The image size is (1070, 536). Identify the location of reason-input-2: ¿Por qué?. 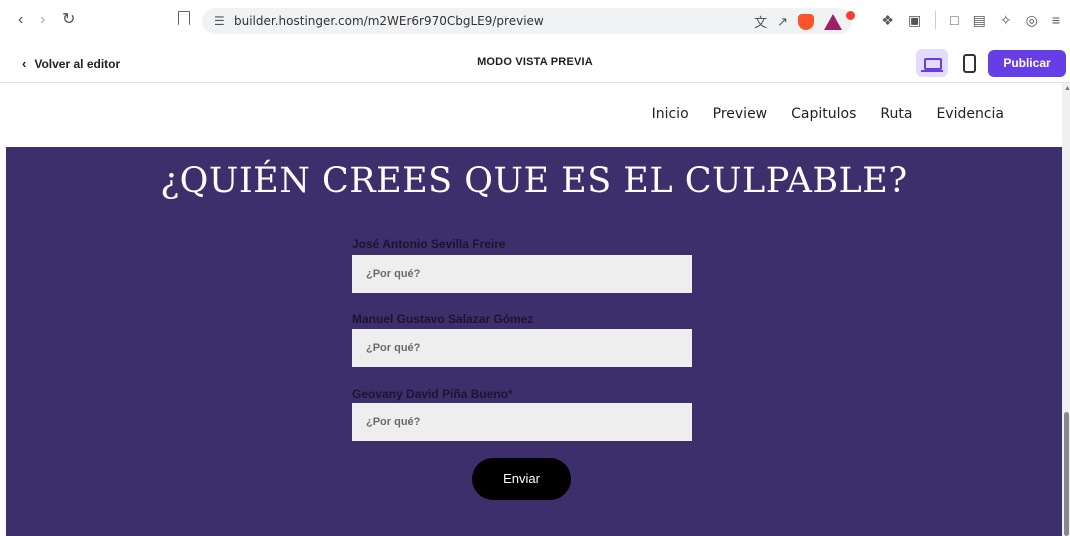
(522, 348).